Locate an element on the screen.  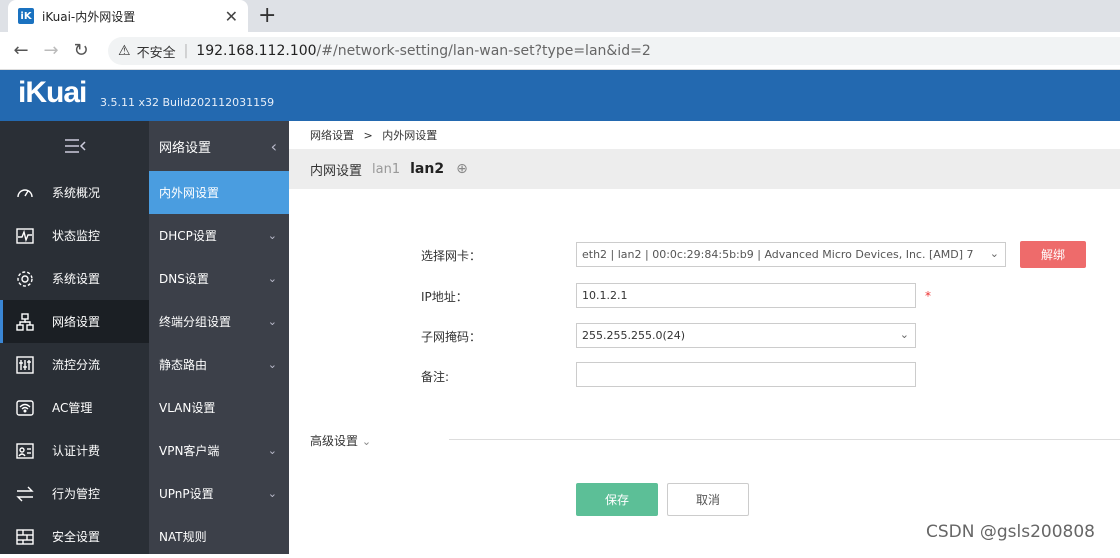
sidebar-item-system: 系统设置 is located at coordinates (74, 278).